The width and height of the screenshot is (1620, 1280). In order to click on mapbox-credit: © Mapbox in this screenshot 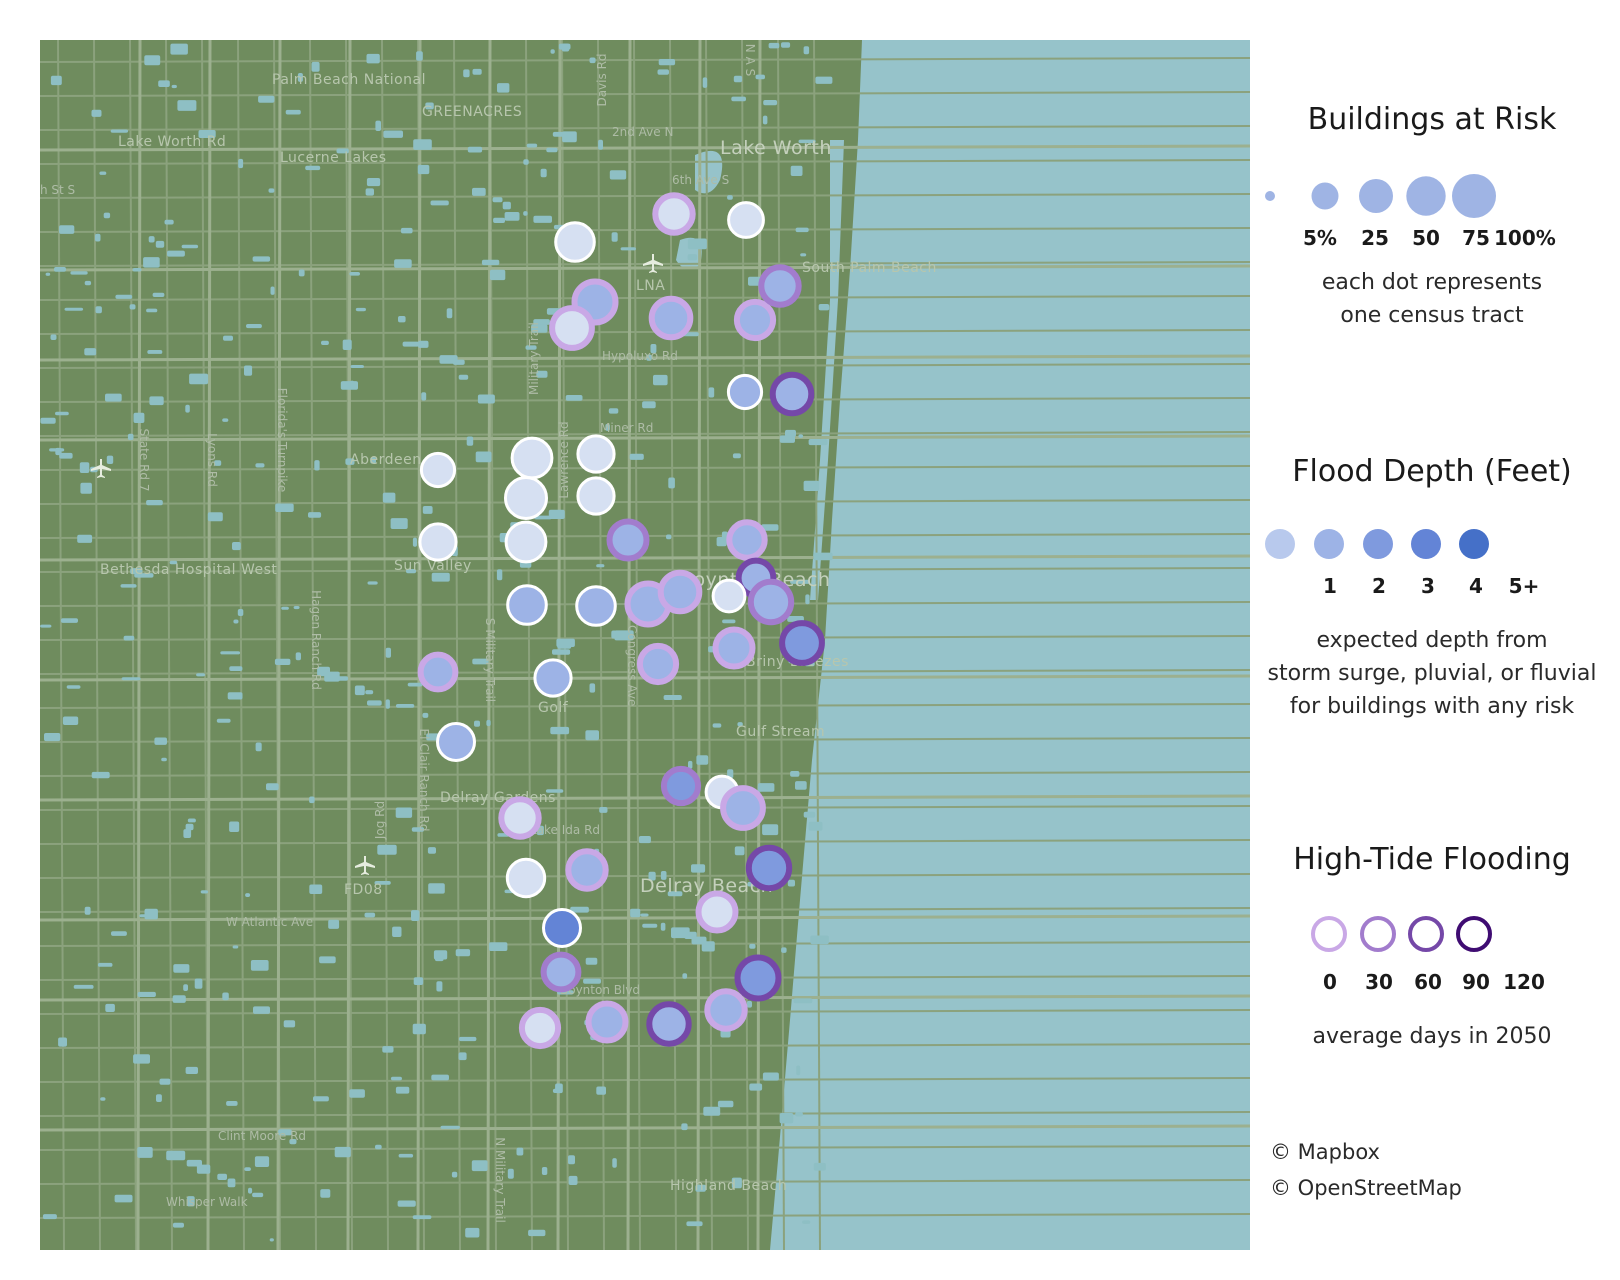, I will do `click(1325, 1152)`.